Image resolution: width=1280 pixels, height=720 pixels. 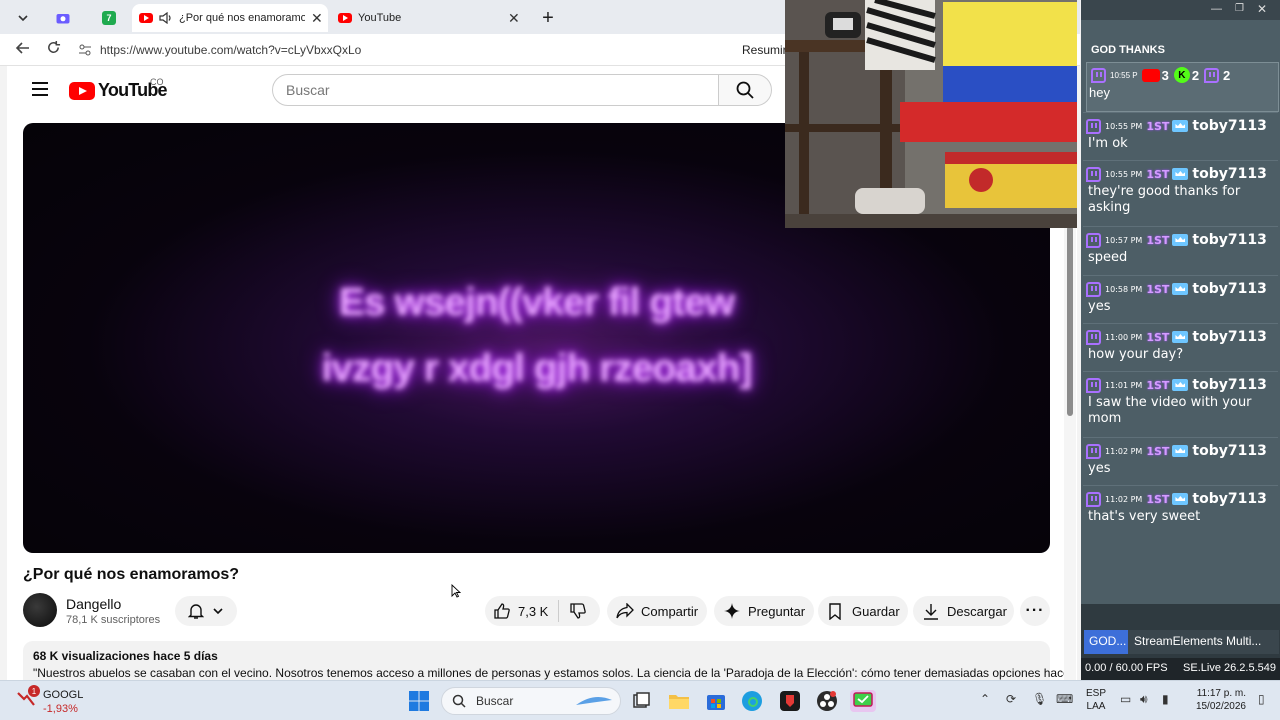 What do you see at coordinates (578, 611) in the screenshot?
I see `thumbs-down-icon` at bounding box center [578, 611].